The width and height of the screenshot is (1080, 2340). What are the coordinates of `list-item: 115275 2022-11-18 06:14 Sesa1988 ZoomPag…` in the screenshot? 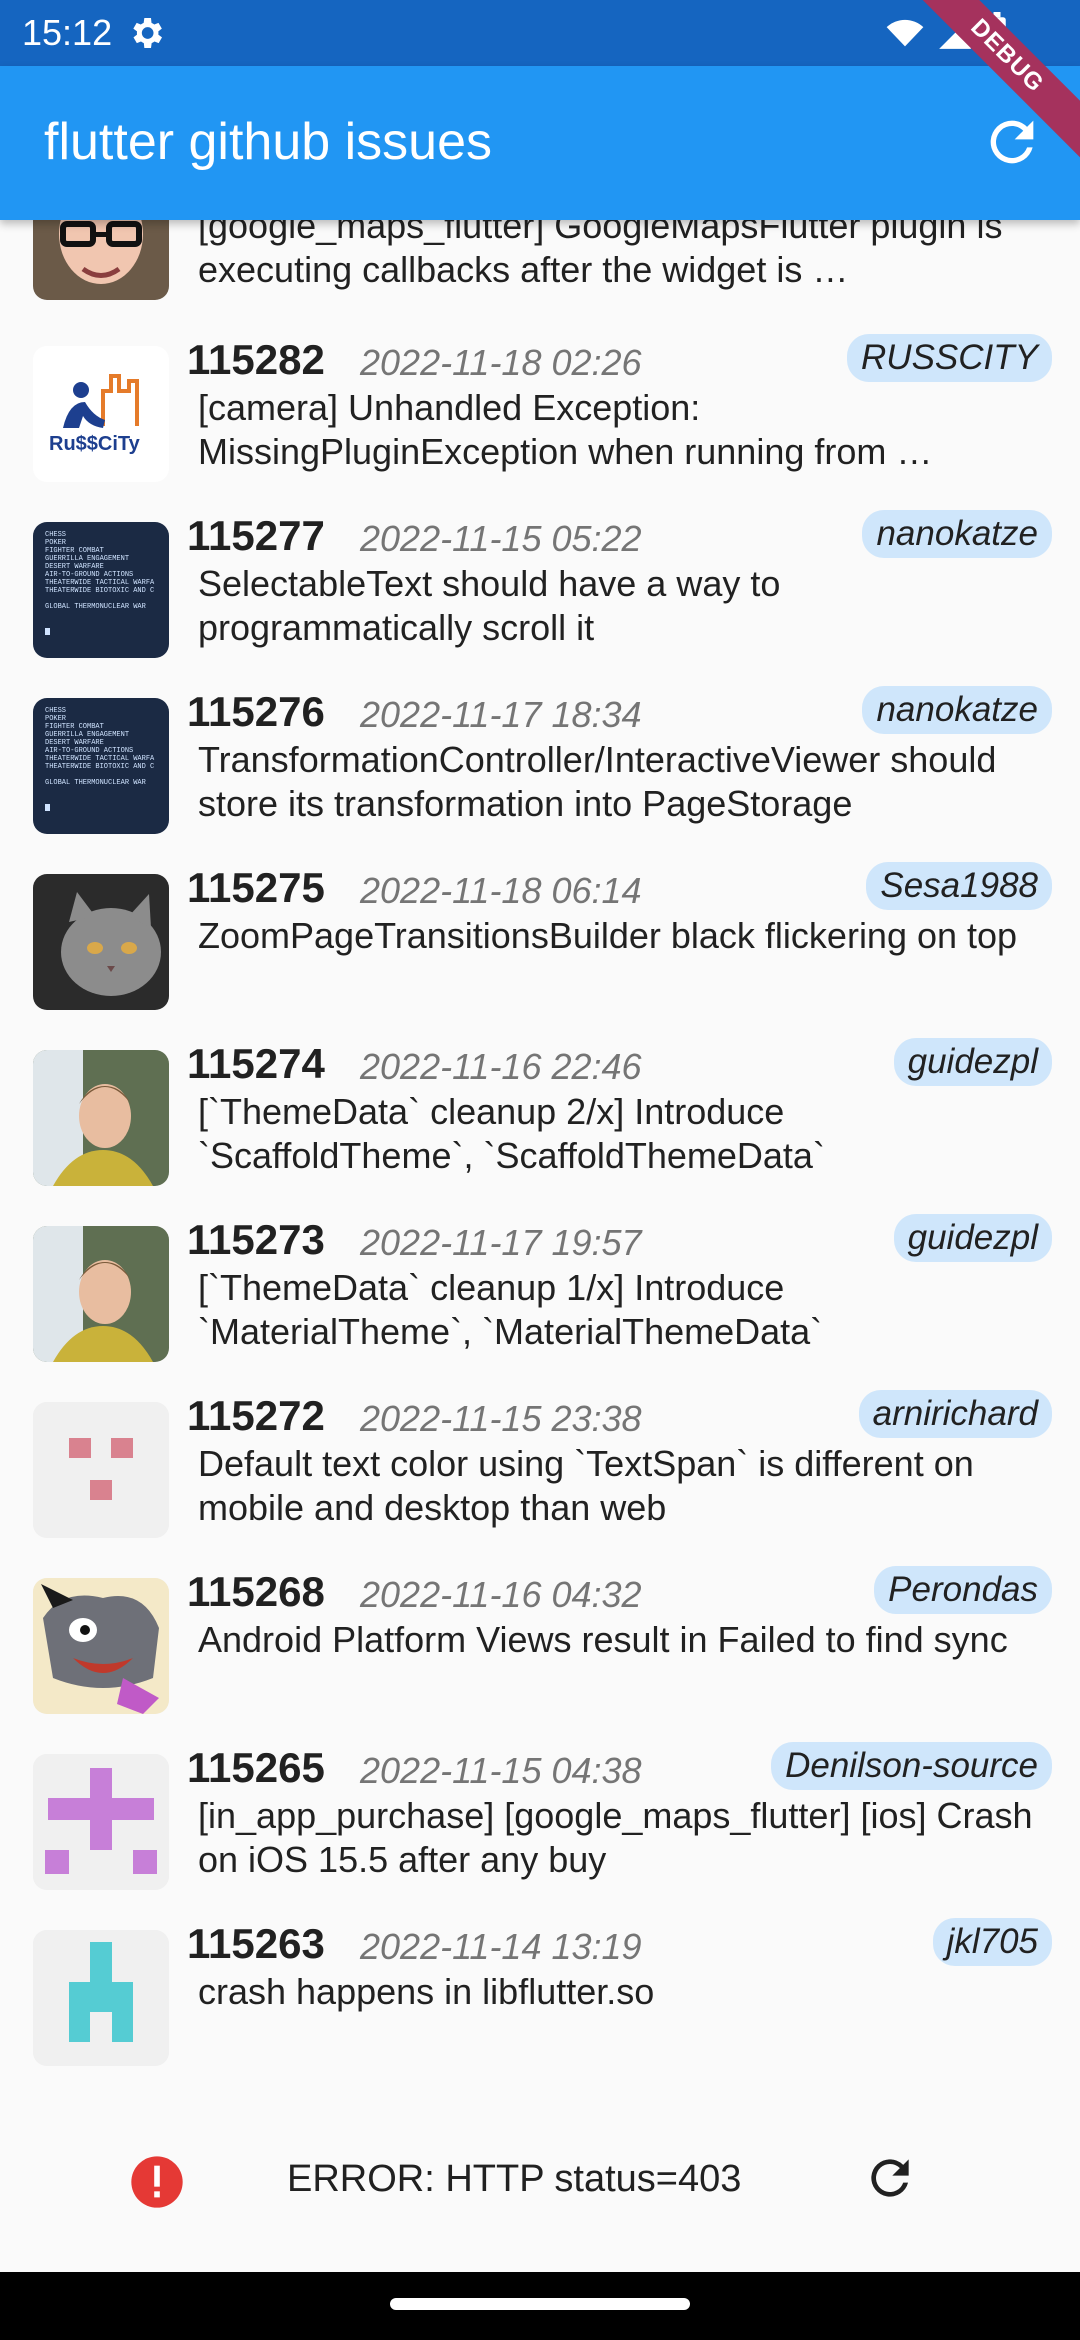 It's located at (540, 950).